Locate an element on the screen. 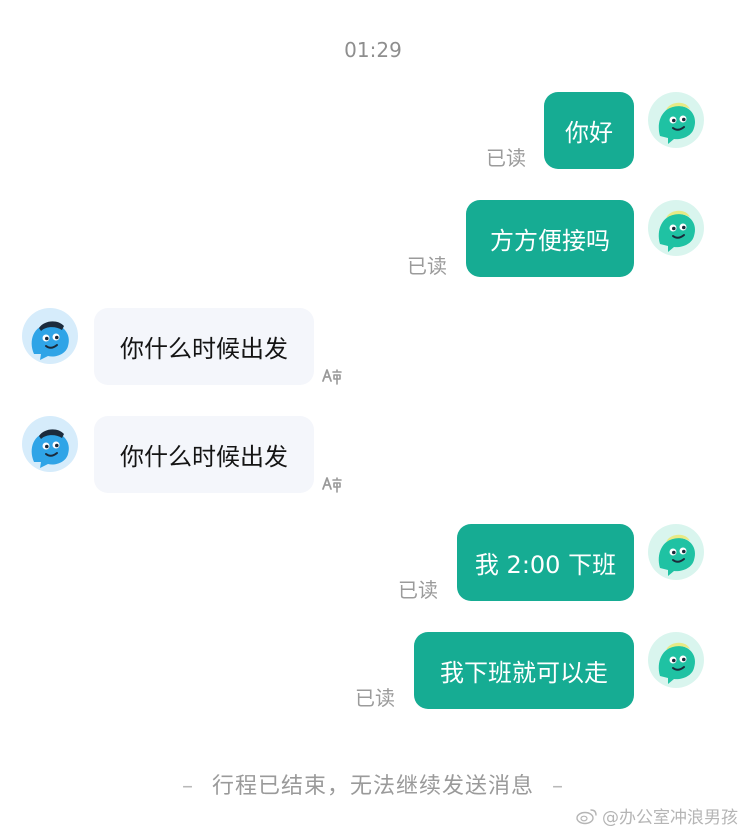  trip-ended-notice: – 行程已结束，无法继续发送消息 – is located at coordinates (373, 784).